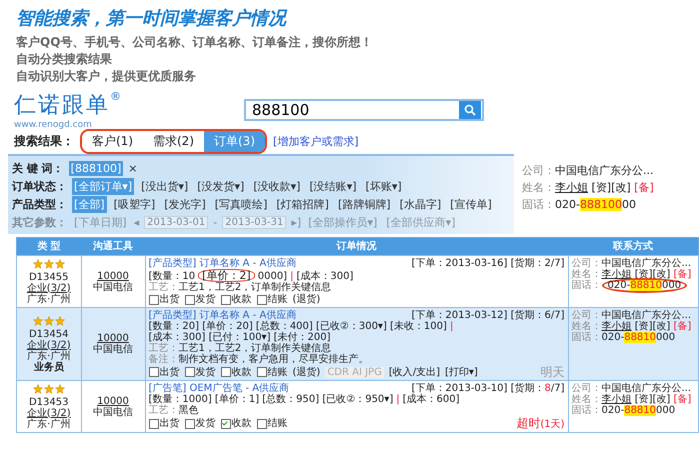 Image resolution: width=699 pixels, height=450 pixels. Describe the element at coordinates (302, 204) in the screenshot. I see `filter-option: [灯箱招牌]` at that location.